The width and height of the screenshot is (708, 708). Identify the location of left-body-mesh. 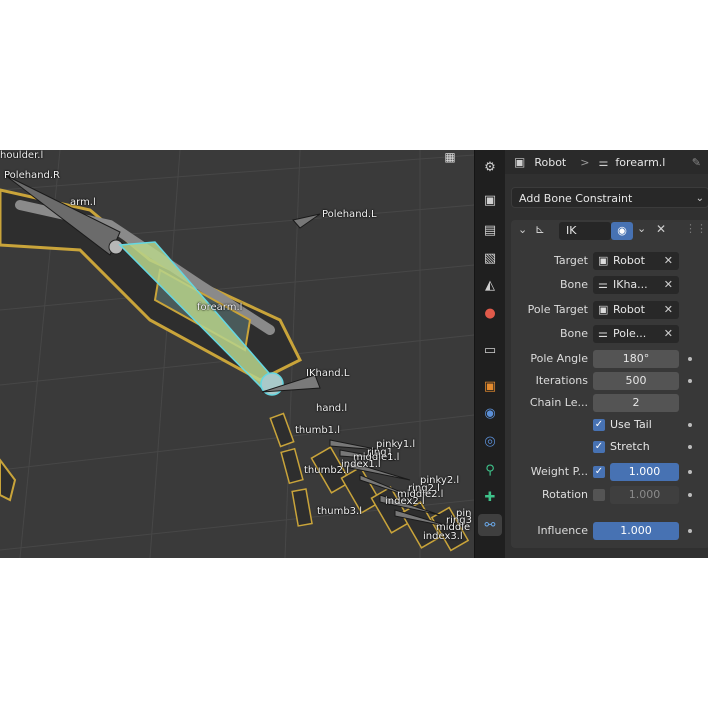
(8, 480).